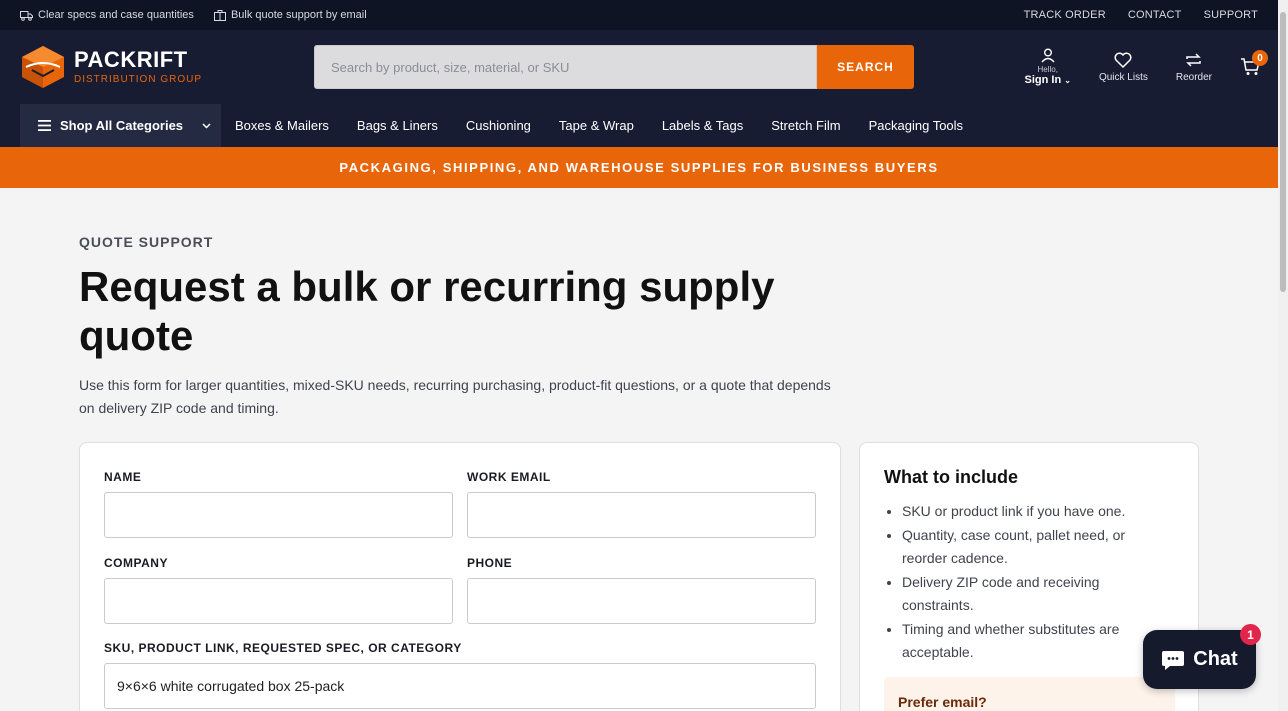 Image resolution: width=1288 pixels, height=711 pixels. I want to click on repeat-icon, so click(1194, 59).